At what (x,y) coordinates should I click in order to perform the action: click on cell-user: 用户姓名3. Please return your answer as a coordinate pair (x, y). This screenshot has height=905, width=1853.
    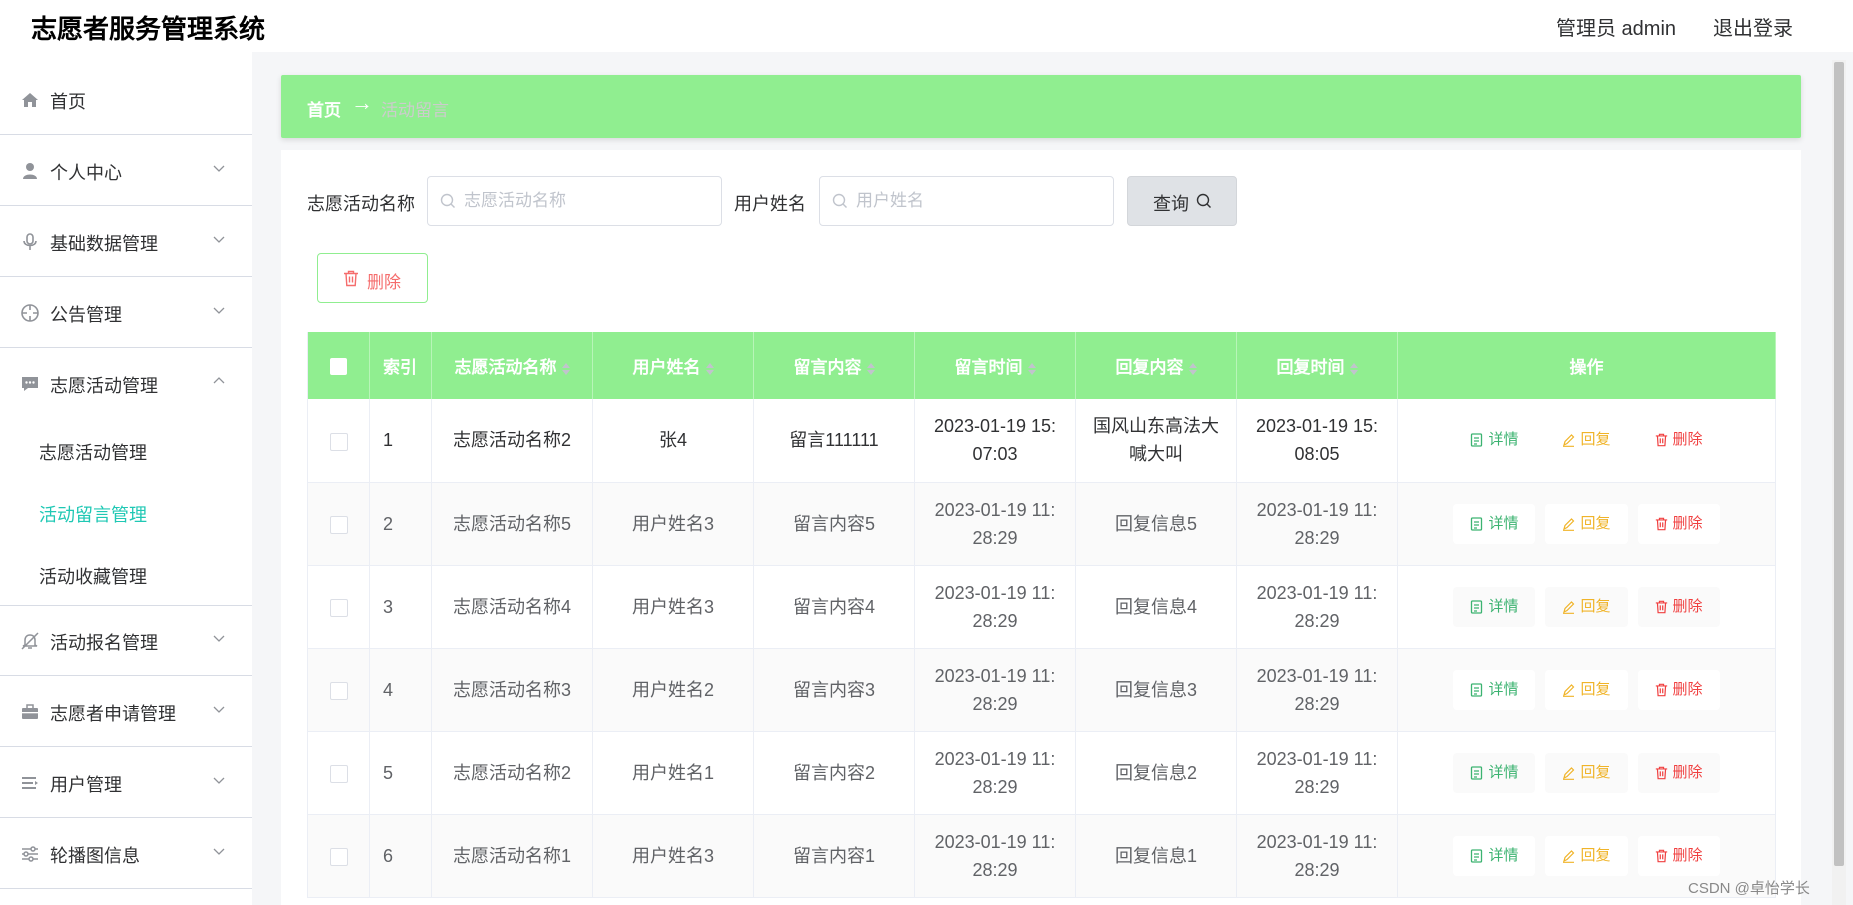
    Looking at the image, I should click on (673, 524).